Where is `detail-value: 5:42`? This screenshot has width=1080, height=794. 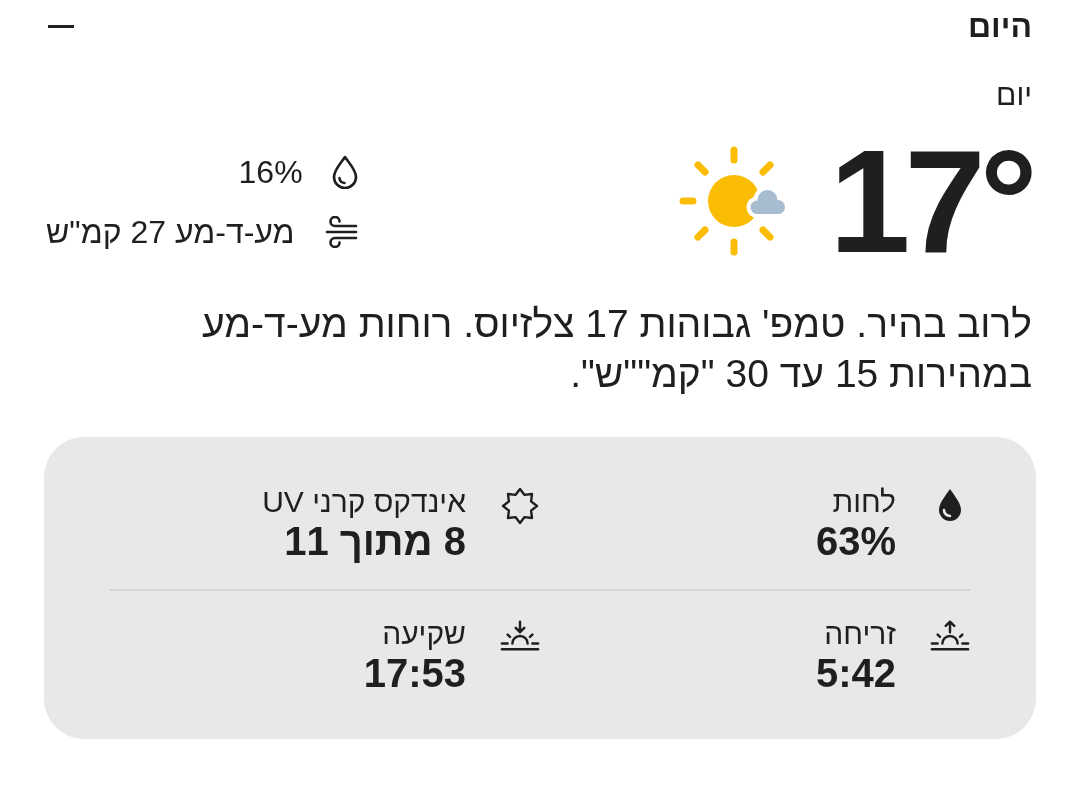
detail-value: 5:42 is located at coordinates (855, 673).